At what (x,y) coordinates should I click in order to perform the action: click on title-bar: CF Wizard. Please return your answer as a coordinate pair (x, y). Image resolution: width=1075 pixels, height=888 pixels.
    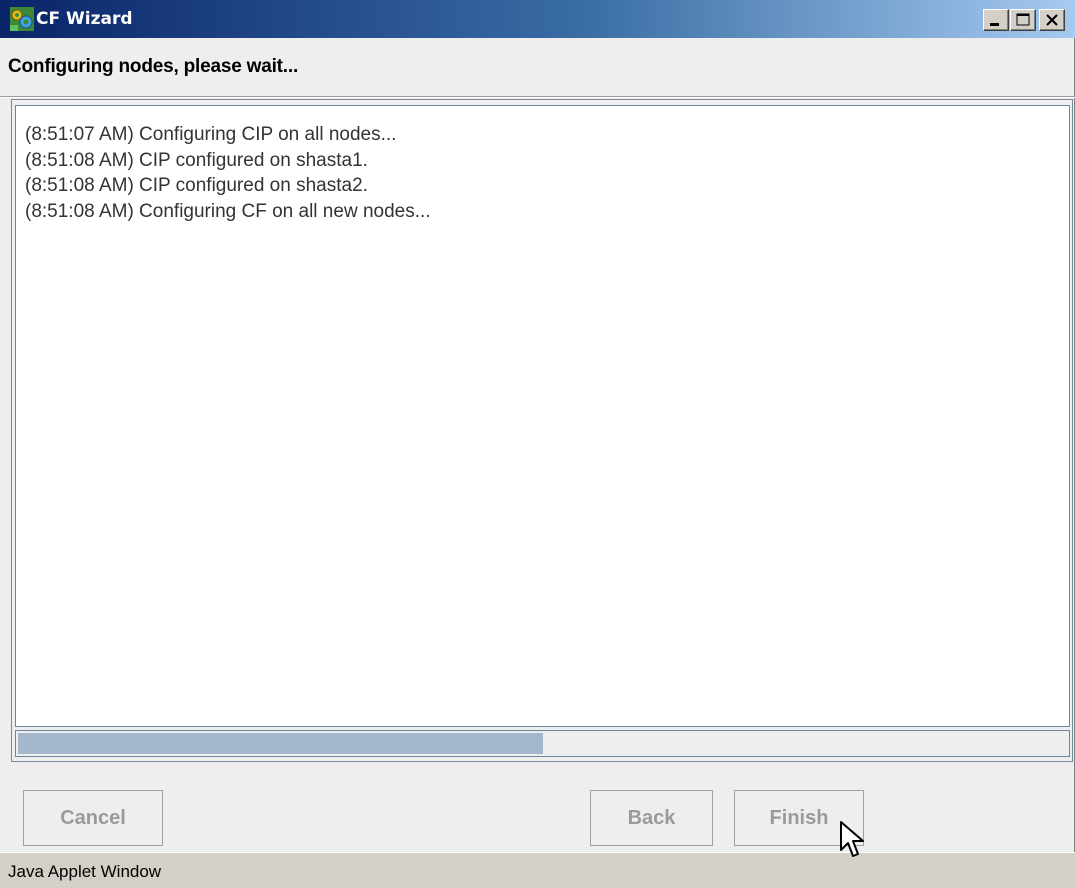
    Looking at the image, I should click on (537, 19).